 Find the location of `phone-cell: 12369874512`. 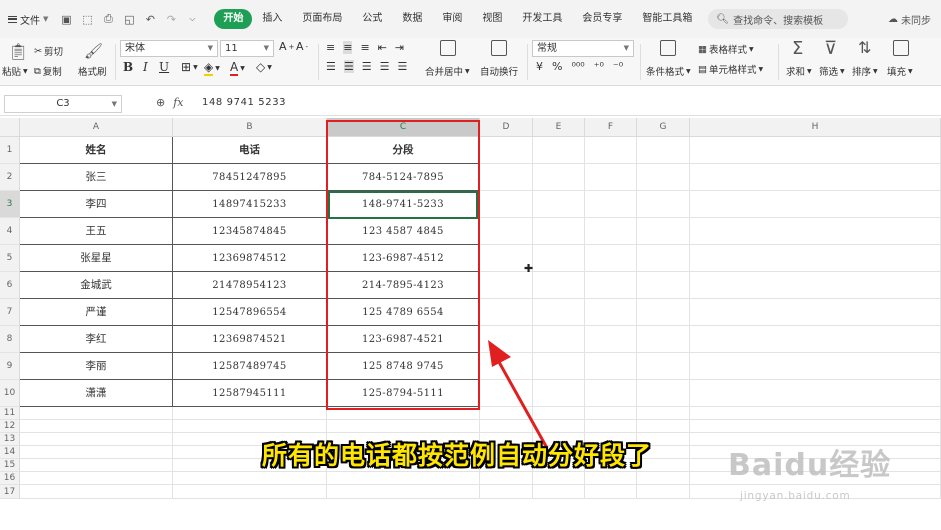

phone-cell: 12369874512 is located at coordinates (250, 258).